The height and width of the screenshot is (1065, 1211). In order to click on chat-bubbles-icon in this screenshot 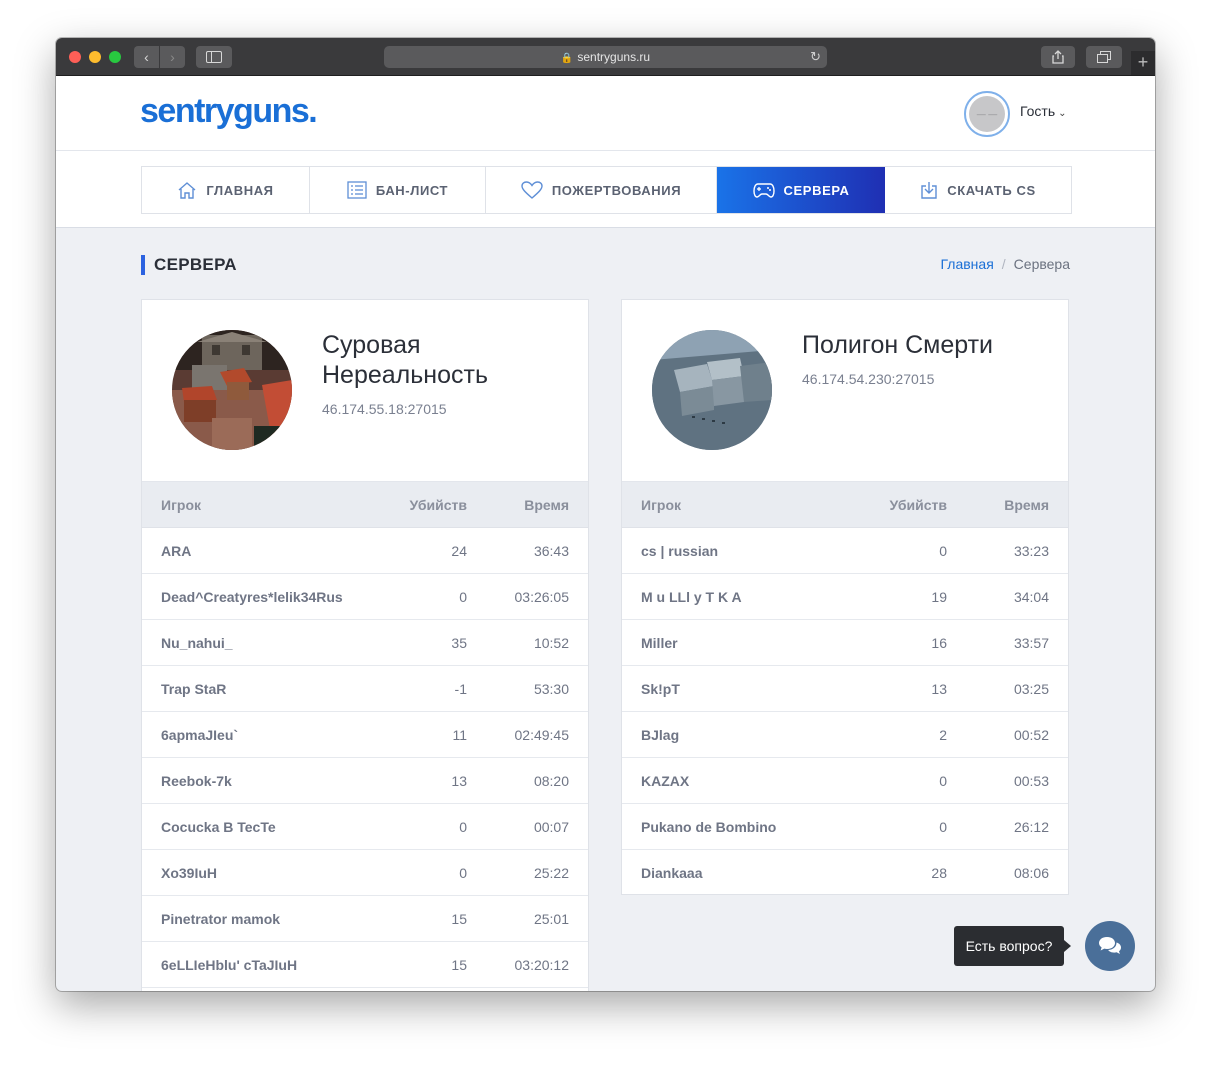, I will do `click(1110, 945)`.